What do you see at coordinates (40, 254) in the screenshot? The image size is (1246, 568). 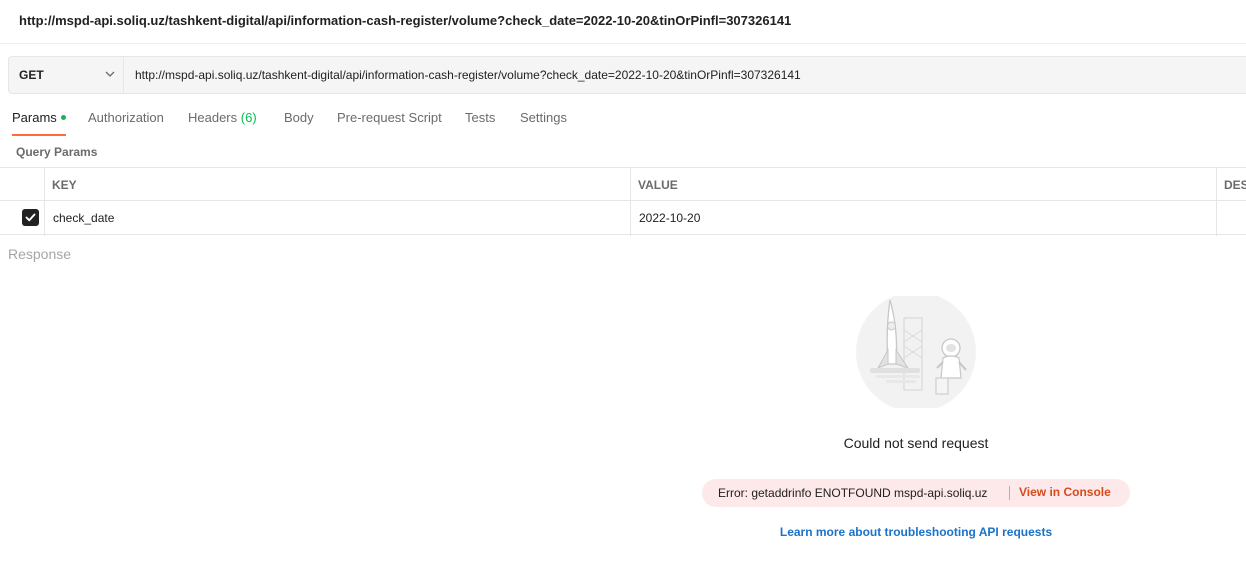 I see `response-section-label: Response` at bounding box center [40, 254].